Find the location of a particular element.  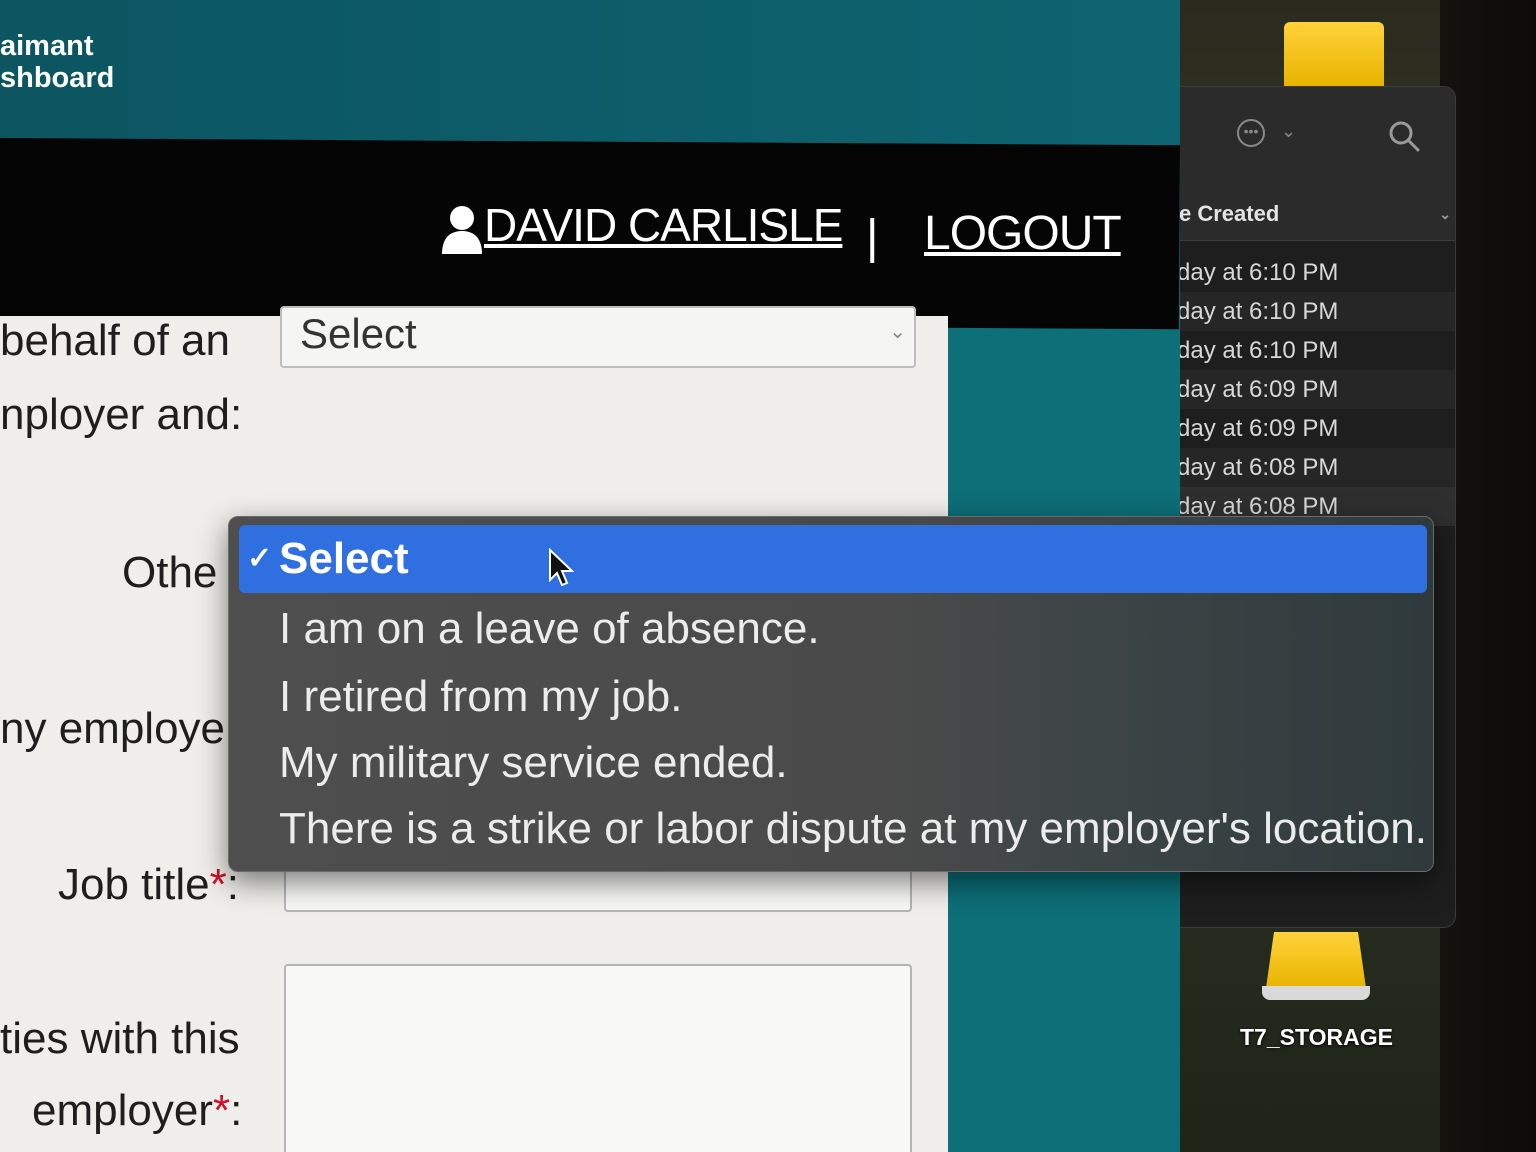

brand-line-1: aimant is located at coordinates (47, 46).